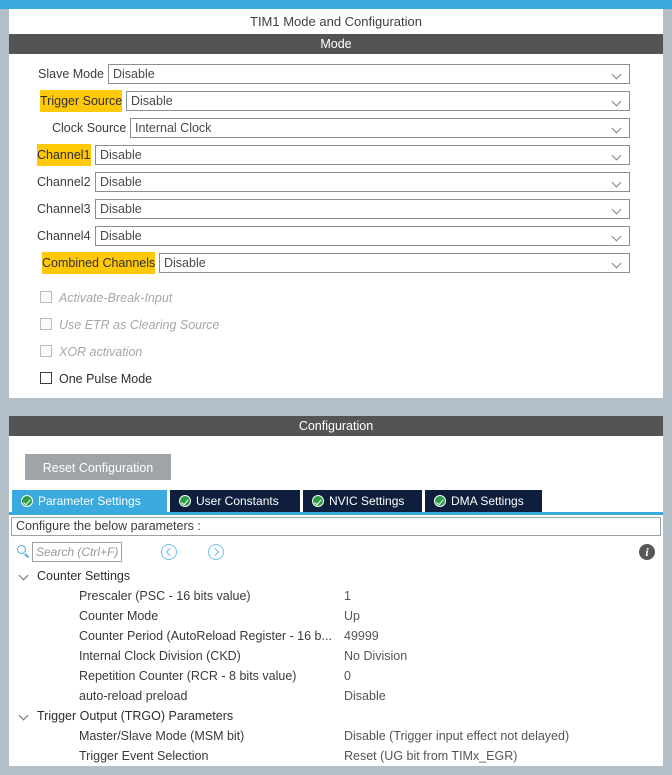 The height and width of the screenshot is (775, 672). Describe the element at coordinates (108, 526) in the screenshot. I see `configure-parameters-label: Configure the below parameters :` at that location.